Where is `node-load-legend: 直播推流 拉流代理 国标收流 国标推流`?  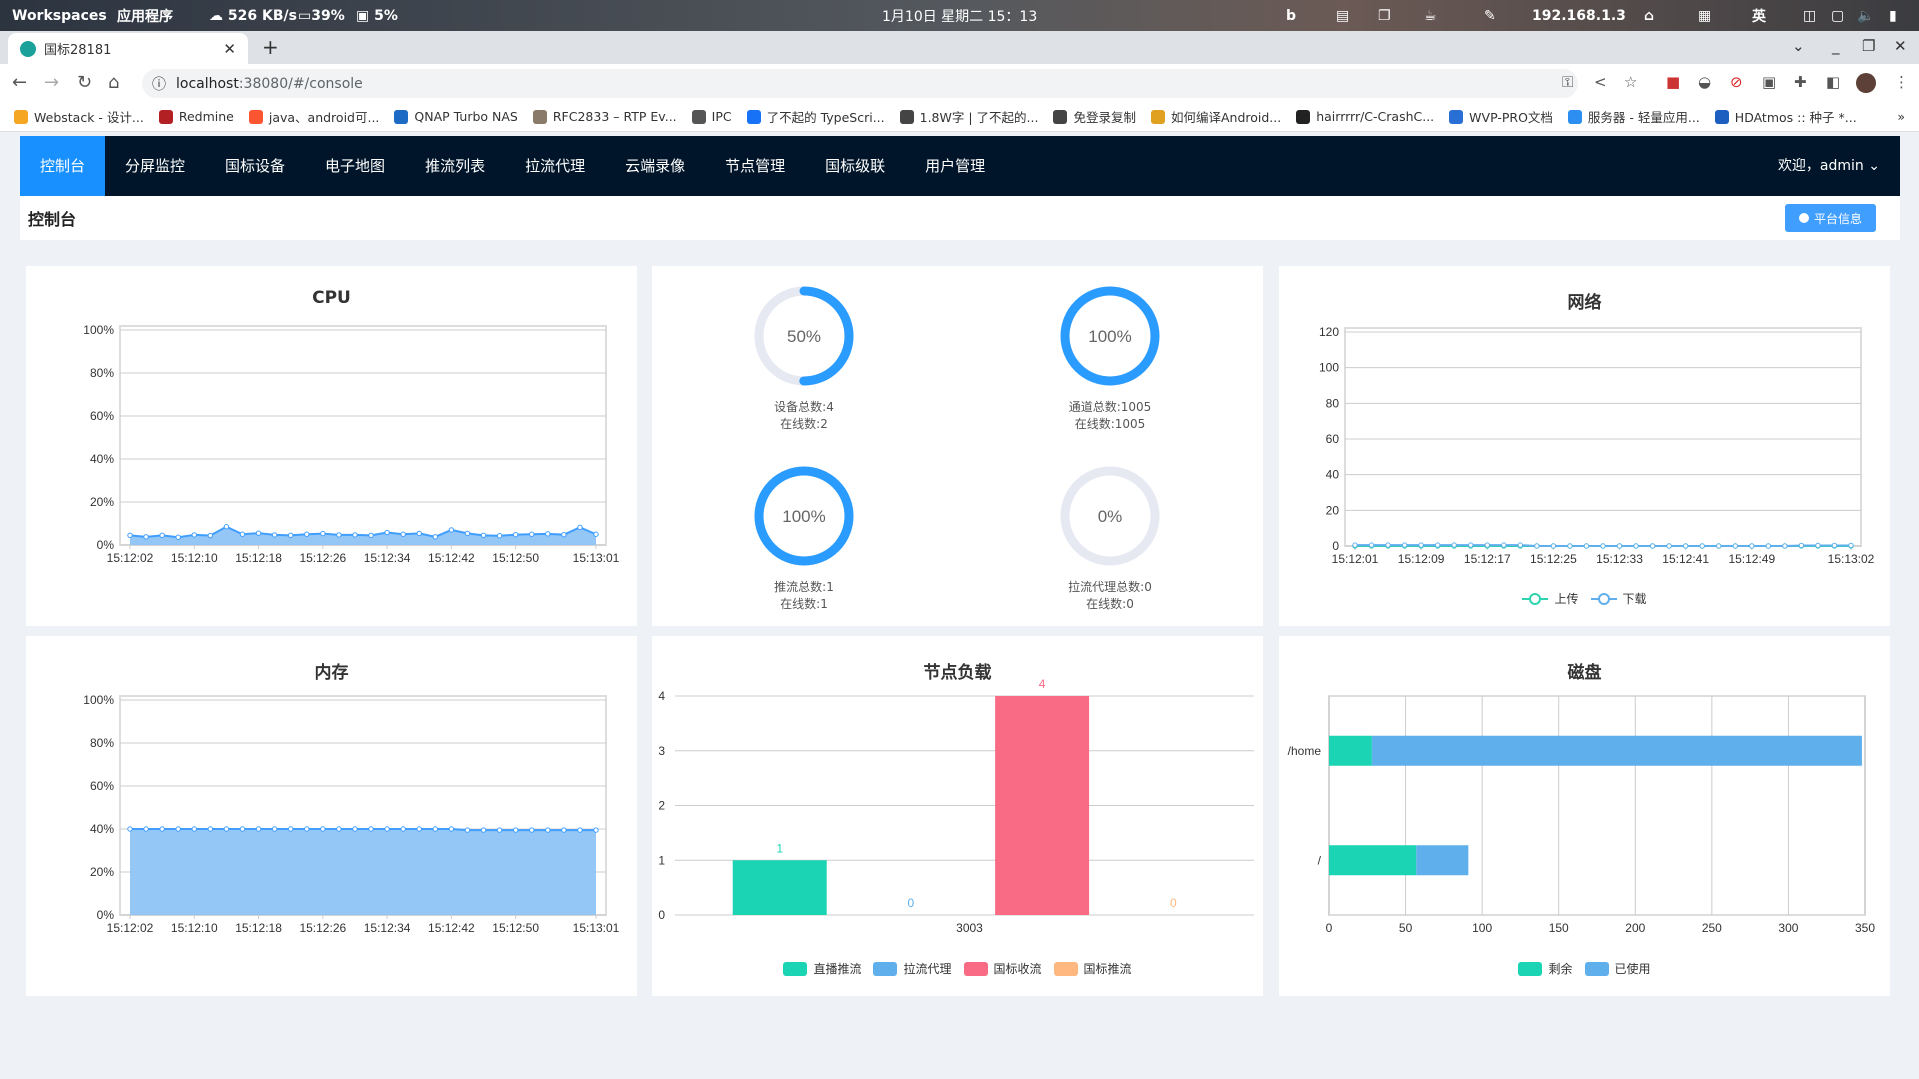 node-load-legend: 直播推流 拉流代理 国标收流 国标推流 is located at coordinates (957, 968).